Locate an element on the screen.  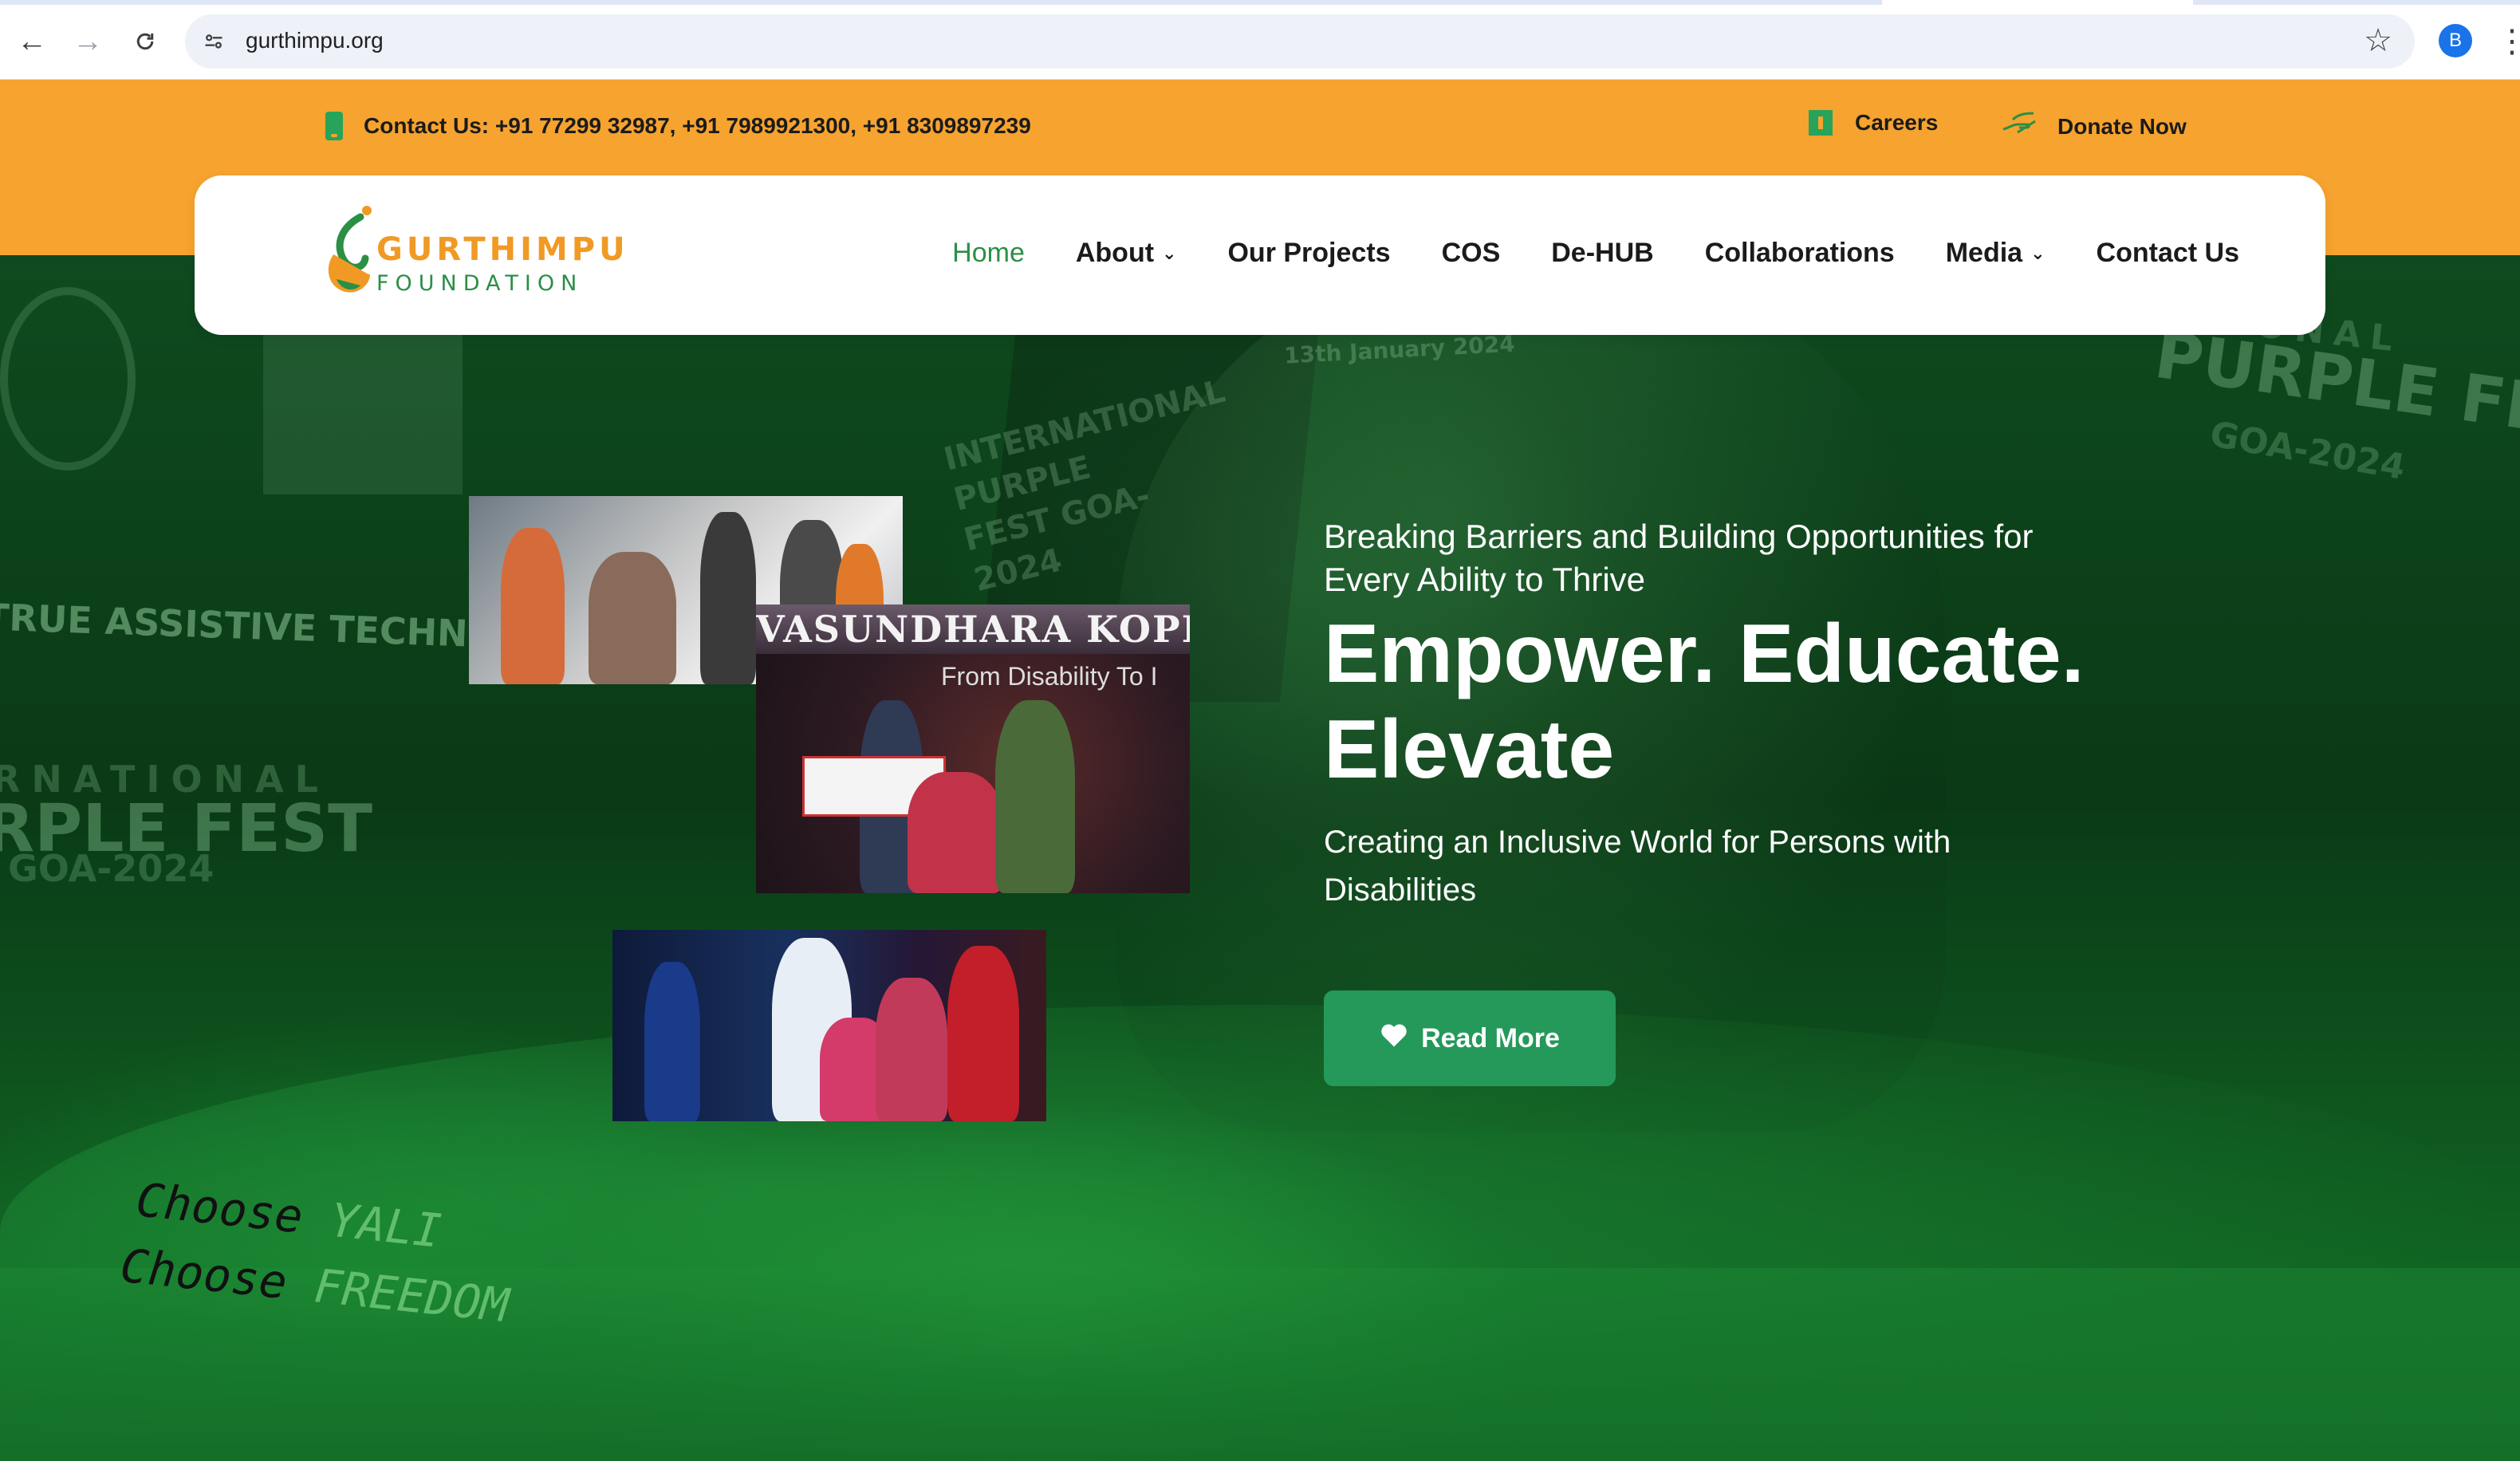
url-text: gurthimpu.org is located at coordinates (315, 40).